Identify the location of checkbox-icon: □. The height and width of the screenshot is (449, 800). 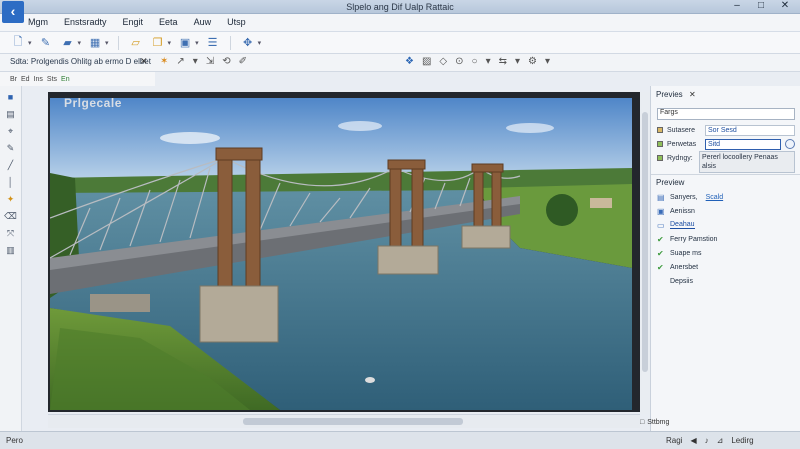
(642, 422).